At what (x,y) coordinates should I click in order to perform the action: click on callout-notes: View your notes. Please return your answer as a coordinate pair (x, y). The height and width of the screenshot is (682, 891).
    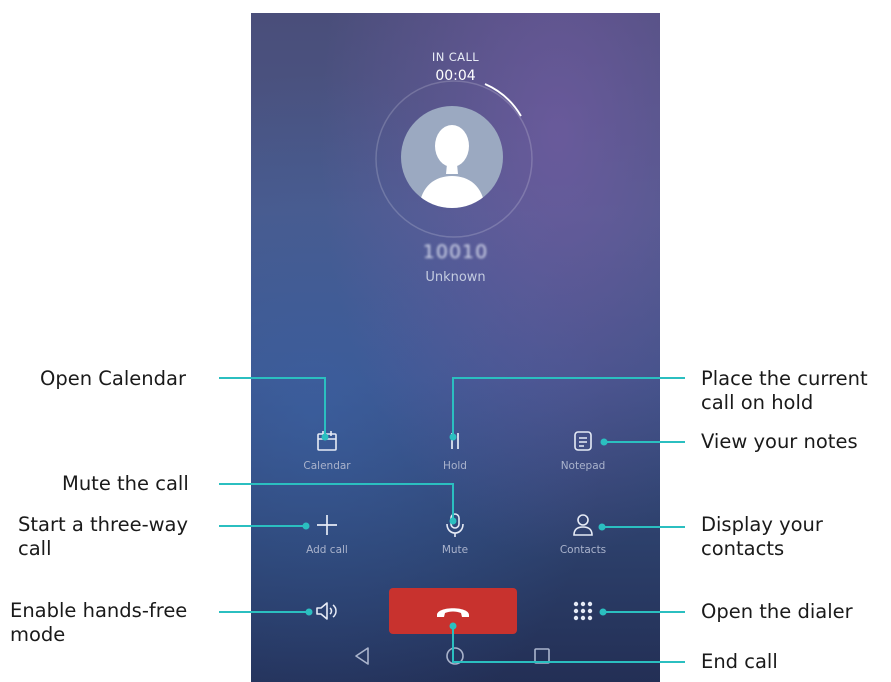
    Looking at the image, I should click on (779, 441).